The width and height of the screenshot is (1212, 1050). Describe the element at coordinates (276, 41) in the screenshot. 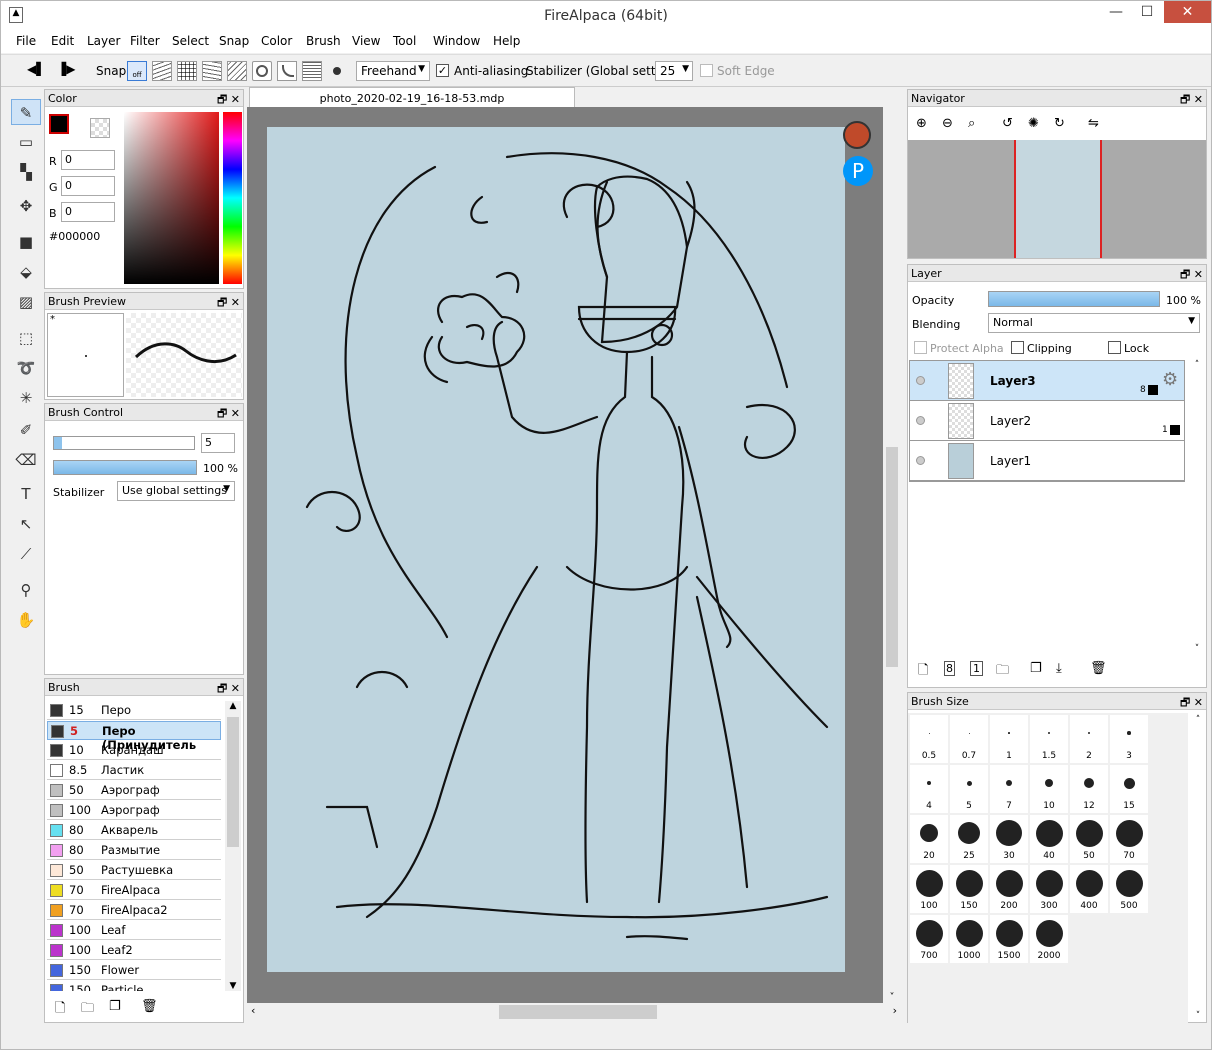

I see `menu-color: Color` at that location.